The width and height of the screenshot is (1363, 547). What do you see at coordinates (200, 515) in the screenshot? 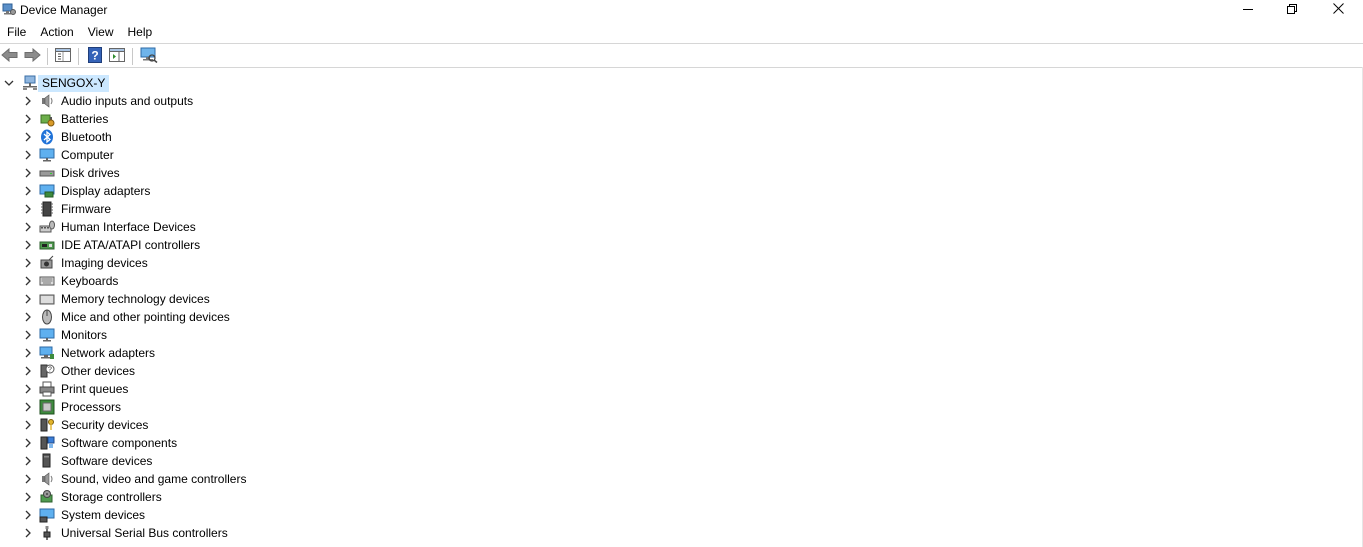
I see `tree-item-system-devices: System devices` at bounding box center [200, 515].